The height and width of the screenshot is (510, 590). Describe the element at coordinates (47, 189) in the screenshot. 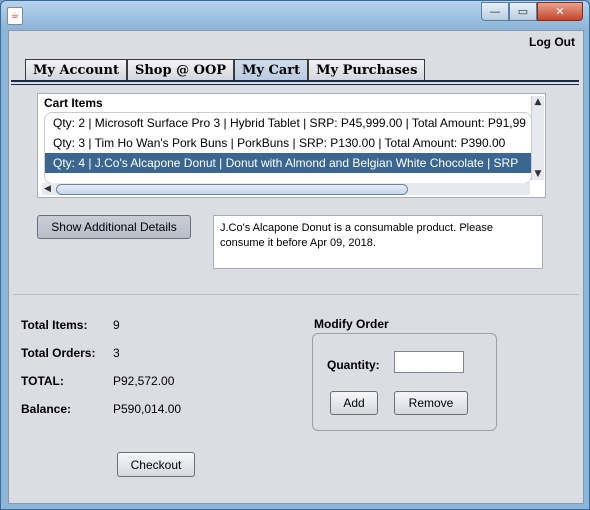

I see `scroll-left-icon: ◀` at that location.